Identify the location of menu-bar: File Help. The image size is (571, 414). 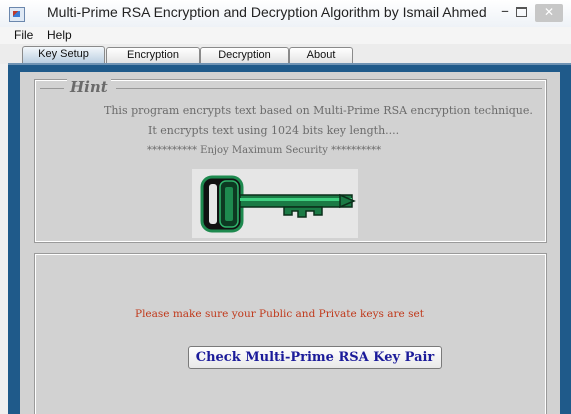
(285, 35).